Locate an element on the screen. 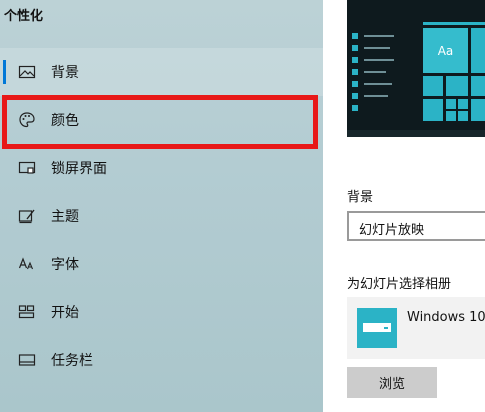  background-preview: Aa is located at coordinates (416, 68).